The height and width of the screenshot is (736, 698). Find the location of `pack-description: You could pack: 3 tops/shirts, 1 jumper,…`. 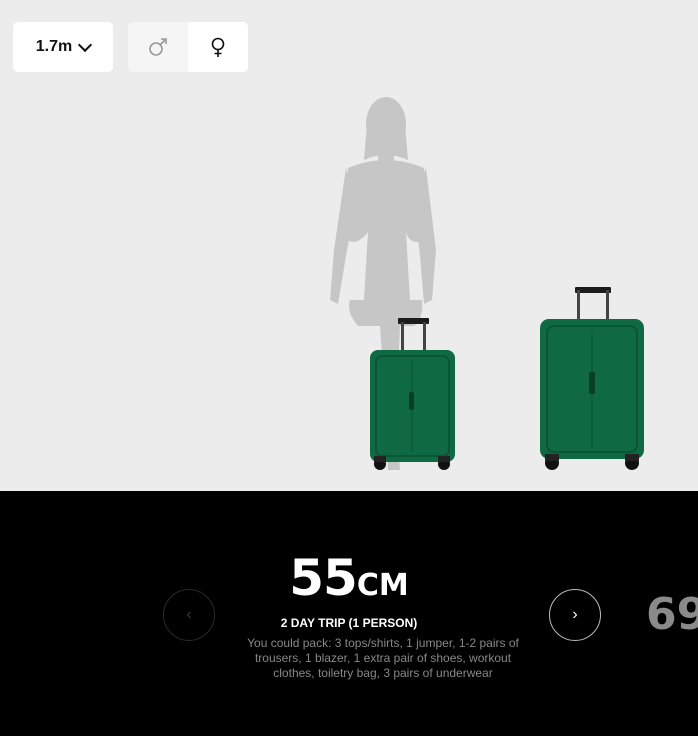

pack-description: You could pack: 3 tops/shirts, 1 jumper,… is located at coordinates (383, 658).